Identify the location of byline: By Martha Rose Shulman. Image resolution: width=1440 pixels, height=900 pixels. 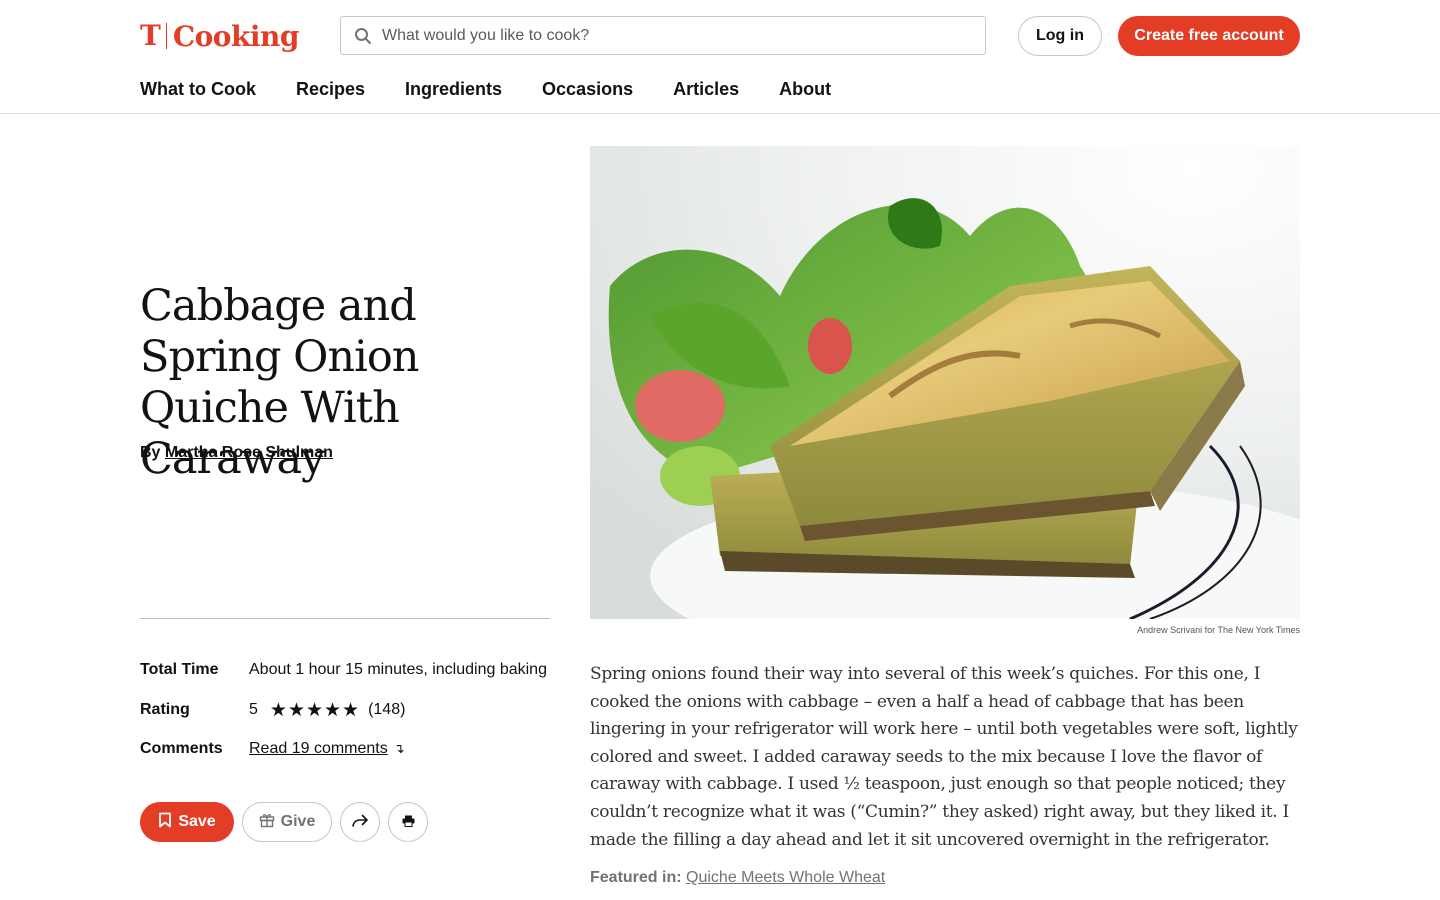
(236, 453).